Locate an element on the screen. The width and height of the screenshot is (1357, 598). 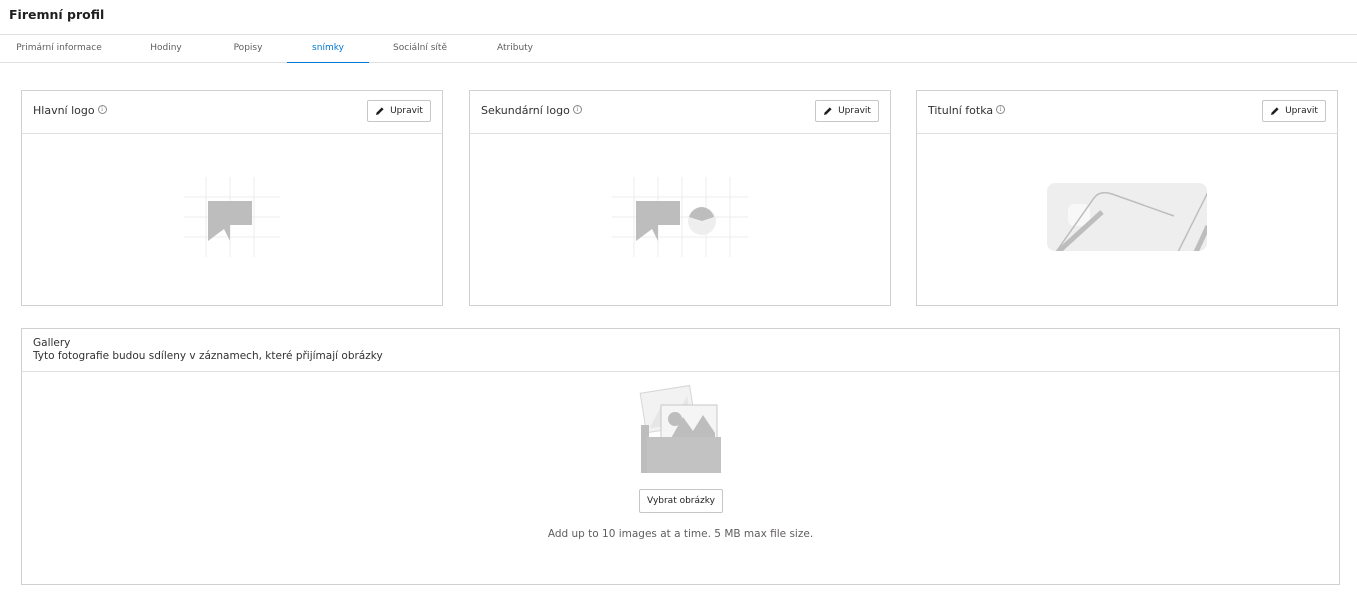
card-header: Sekundární logo i Upravit is located at coordinates (680, 112).